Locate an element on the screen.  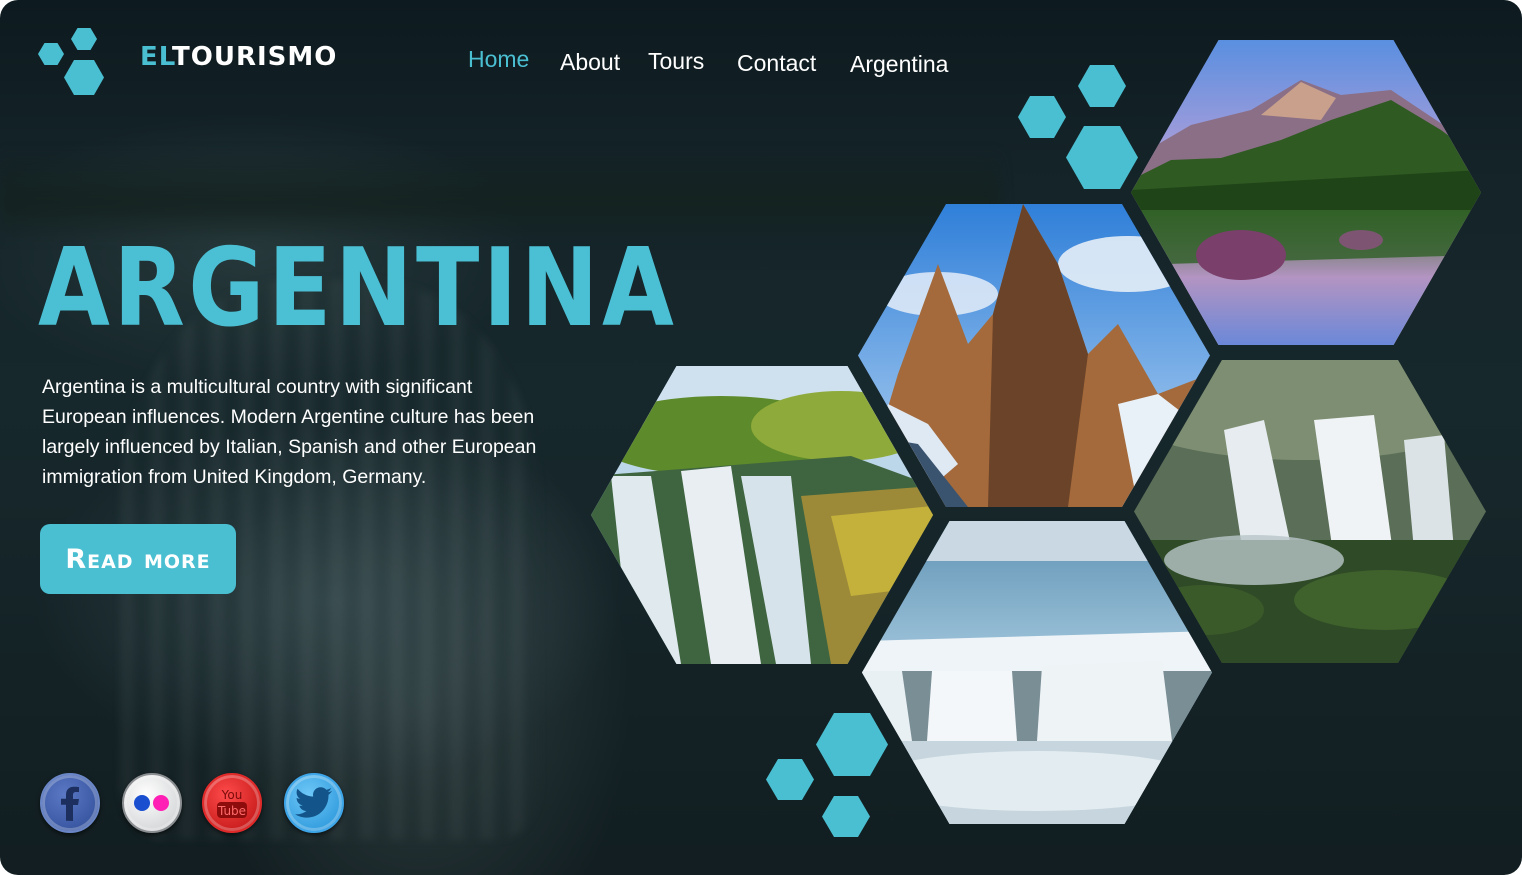
brand-name: ElTOURISMO is located at coordinates (238, 60).